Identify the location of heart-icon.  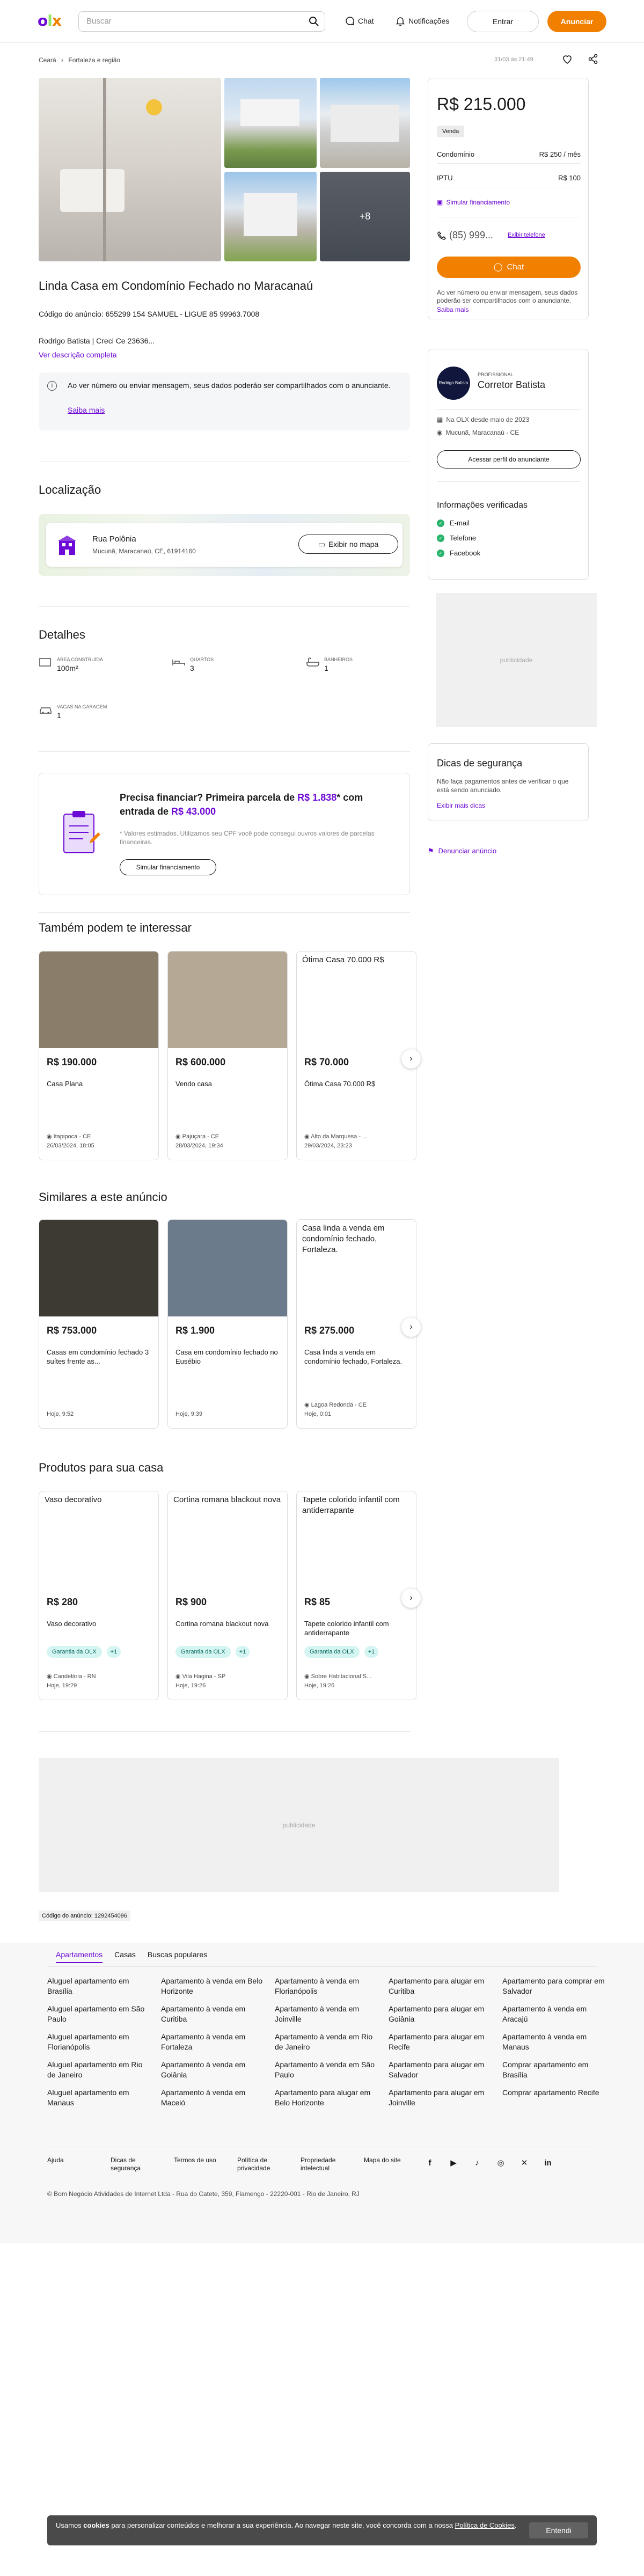
(567, 59).